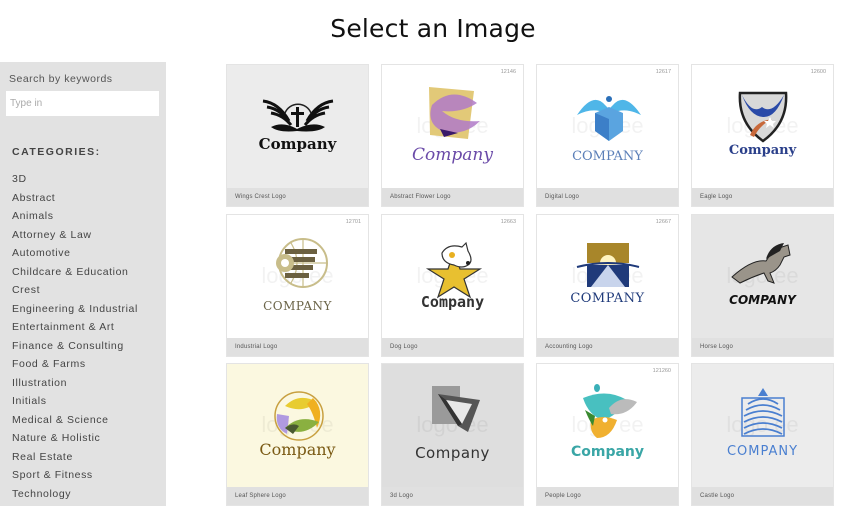  Describe the element at coordinates (297, 496) in the screenshot. I see `logo-caption: Leaf Sphere Logo` at that location.